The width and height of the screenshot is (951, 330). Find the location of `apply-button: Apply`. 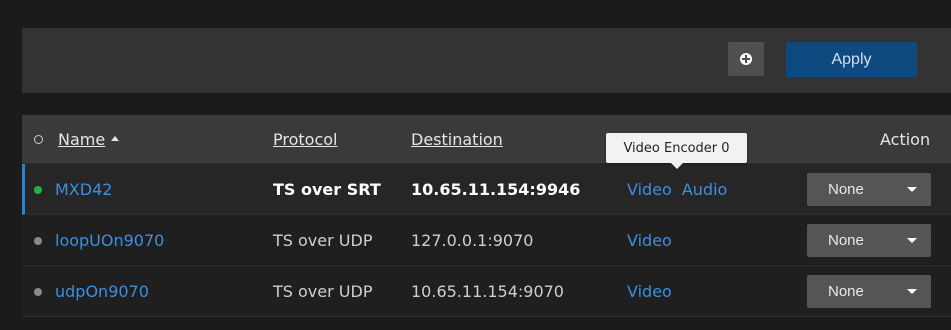

apply-button: Apply is located at coordinates (851, 59).